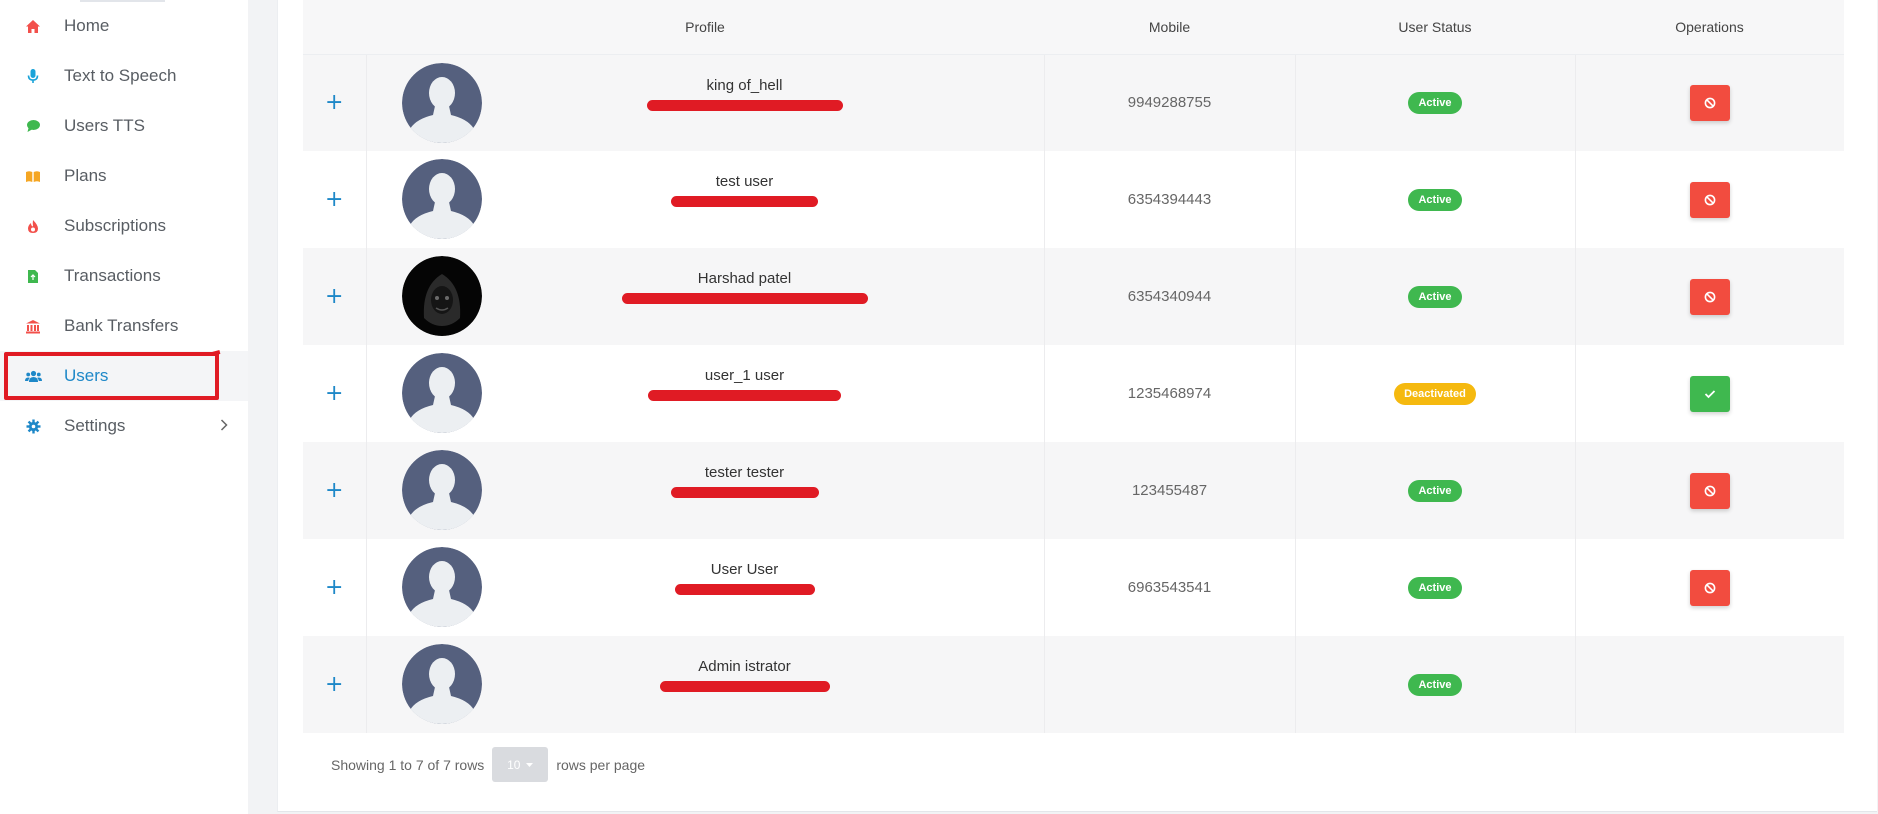 The height and width of the screenshot is (814, 1878). I want to click on sidebar-item-settings: Settings, so click(124, 426).